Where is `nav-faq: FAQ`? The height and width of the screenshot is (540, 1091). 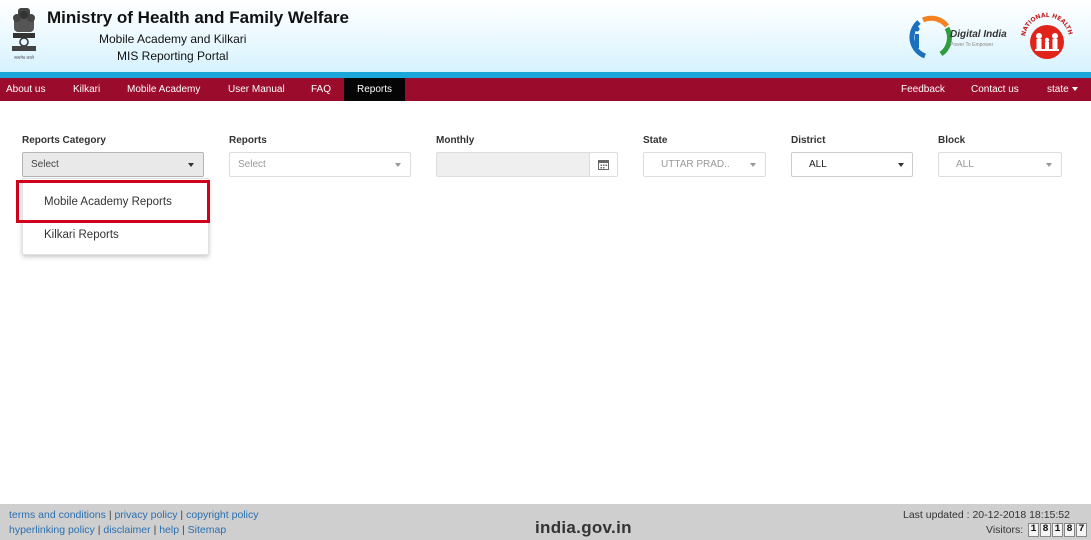 nav-faq: FAQ is located at coordinates (321, 89).